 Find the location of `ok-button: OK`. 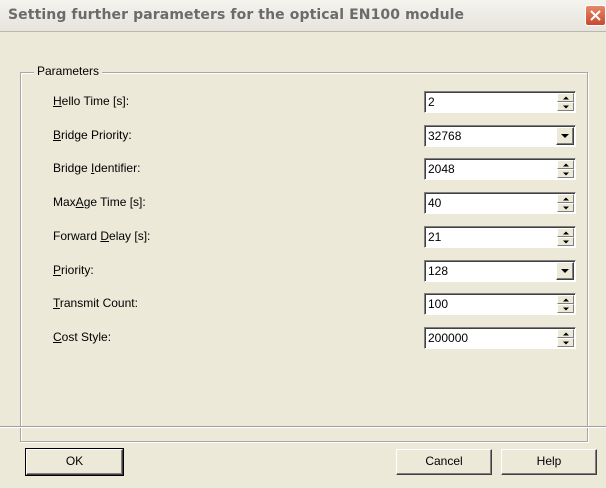

ok-button: OK is located at coordinates (74, 462).